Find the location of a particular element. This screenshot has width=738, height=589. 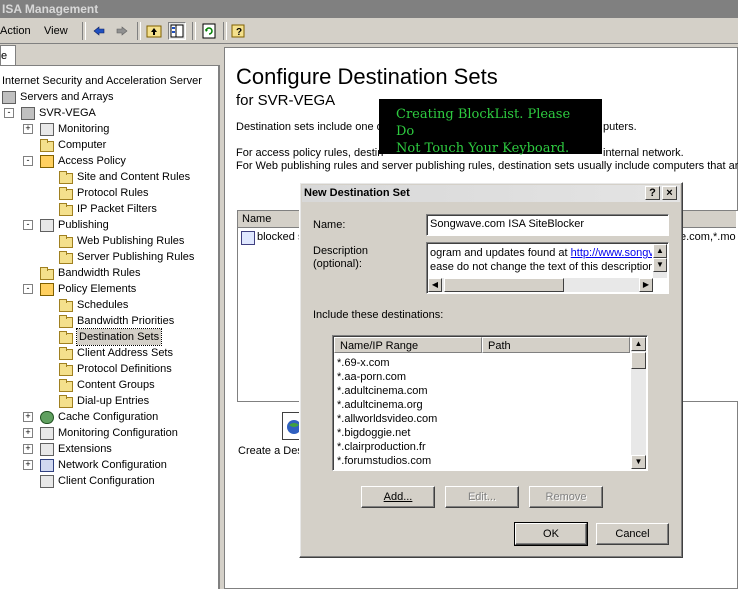

description-label-line-2: (optional): is located at coordinates (337, 264).